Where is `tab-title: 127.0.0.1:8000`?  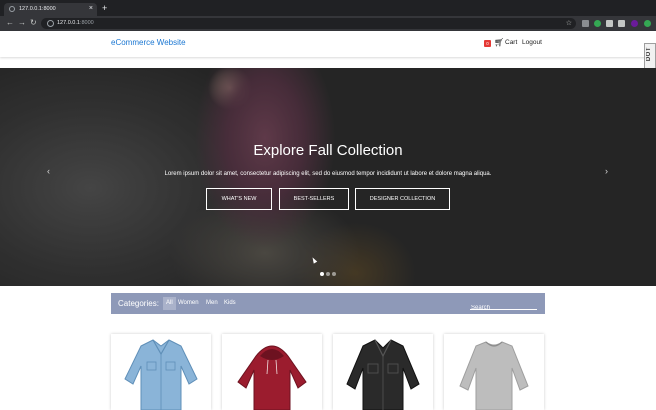
tab-title: 127.0.0.1:8000 is located at coordinates (37, 9).